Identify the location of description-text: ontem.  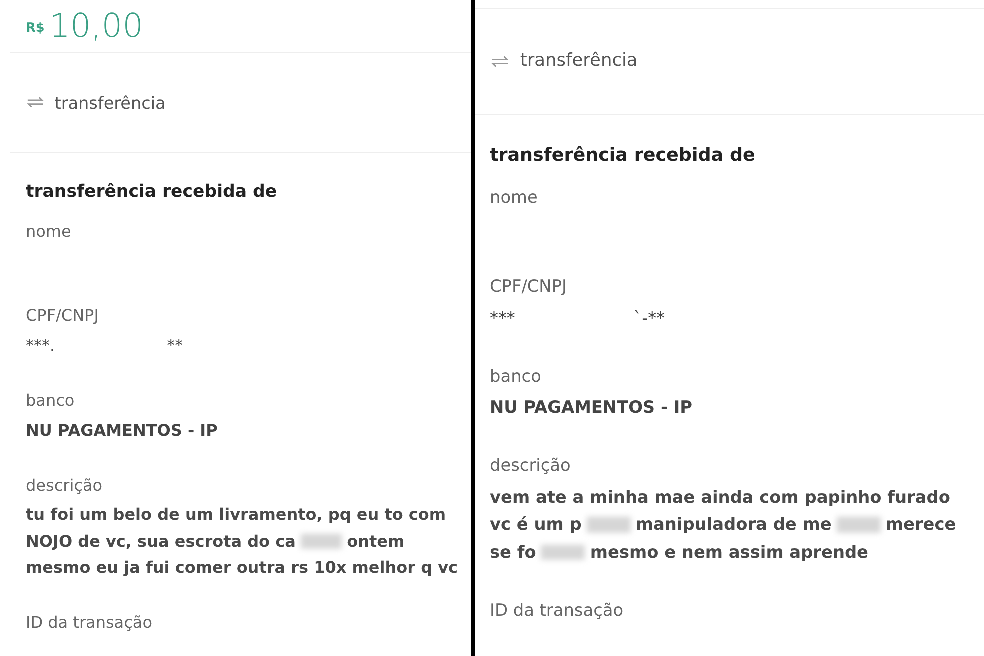
(376, 541).